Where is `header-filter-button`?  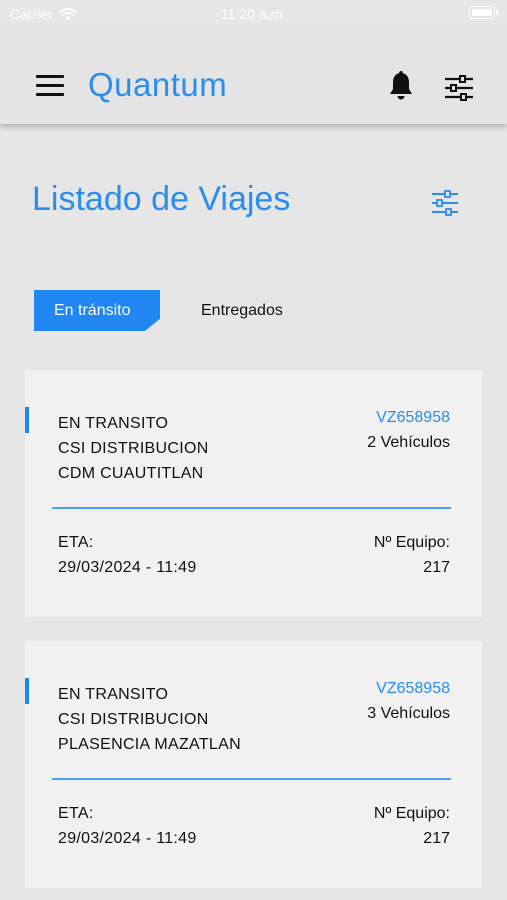
header-filter-button is located at coordinates (459, 88).